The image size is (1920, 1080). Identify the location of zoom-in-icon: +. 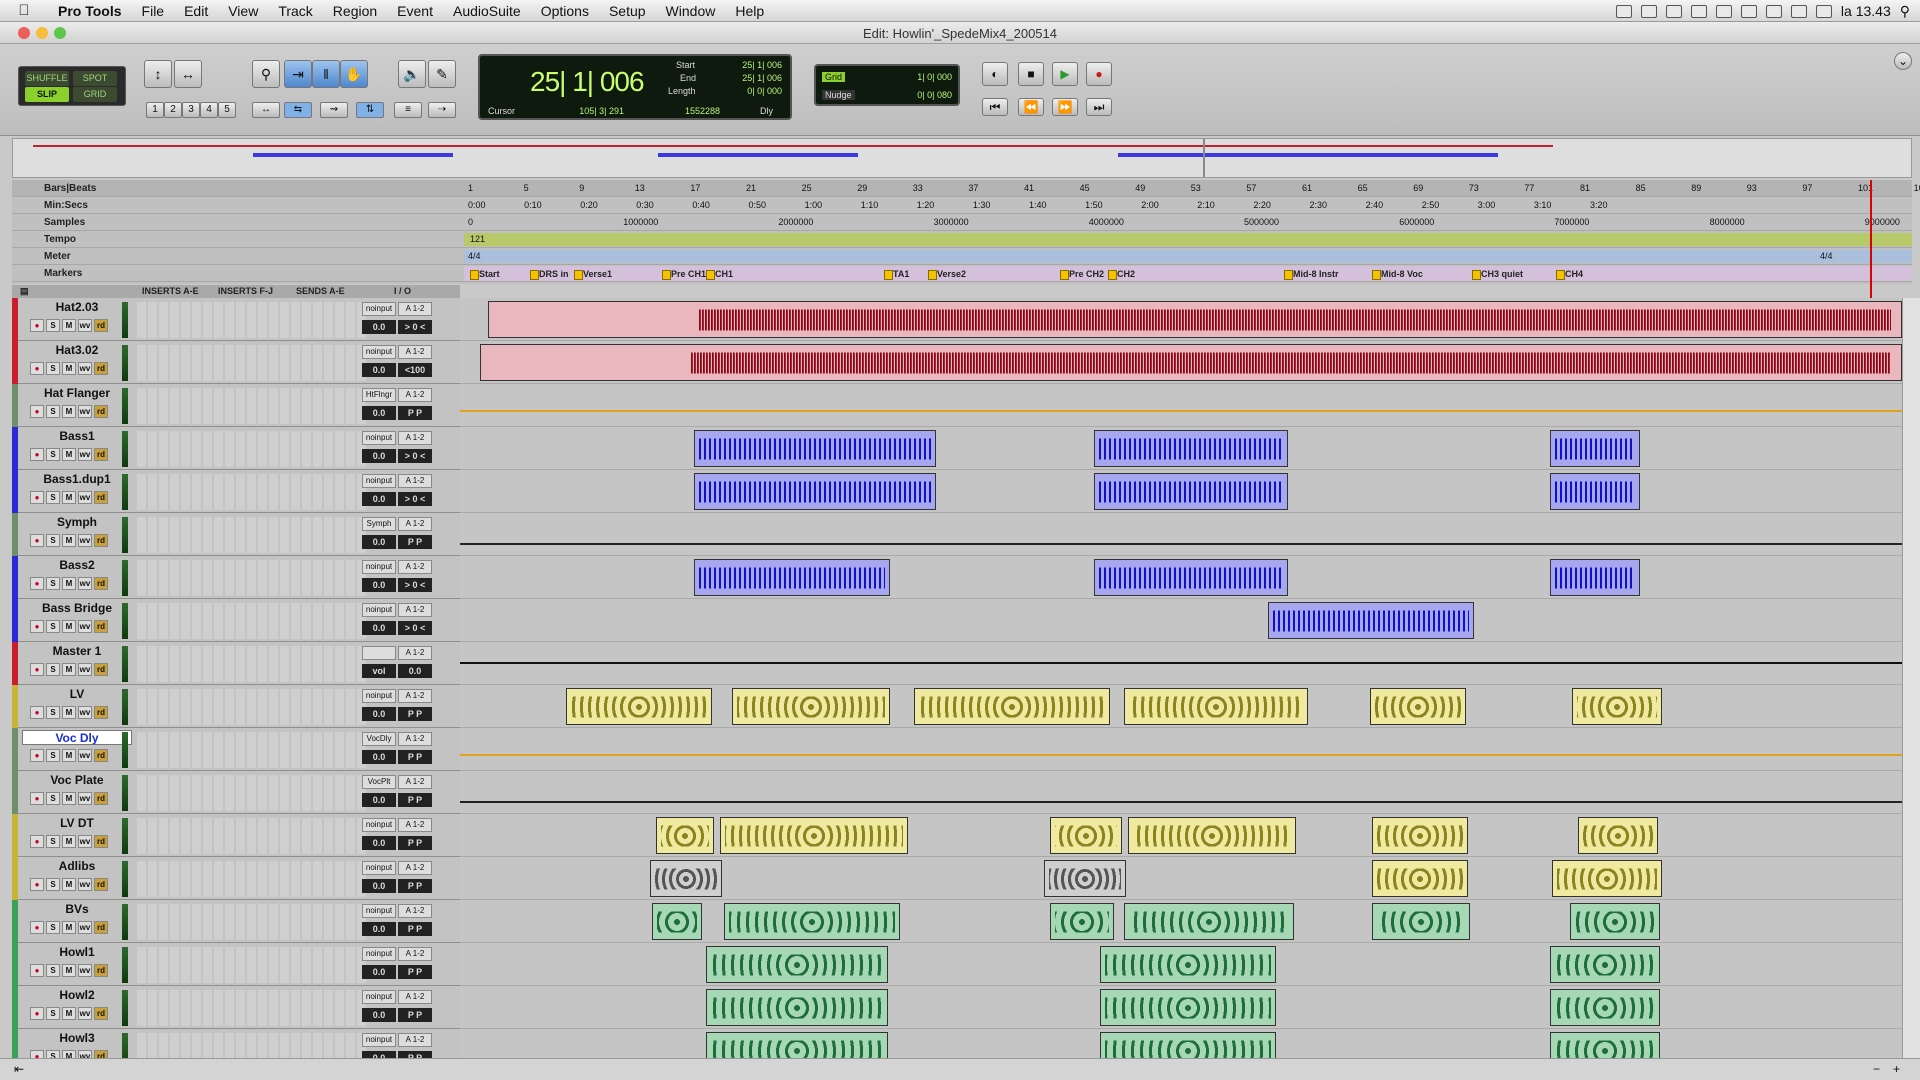
(1896, 1069).